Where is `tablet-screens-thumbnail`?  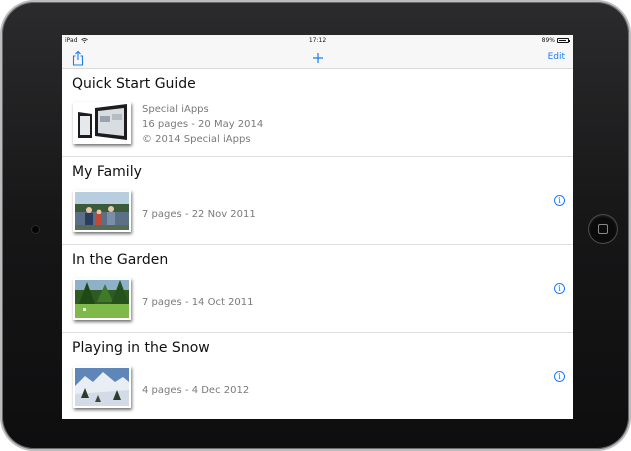 tablet-screens-thumbnail is located at coordinates (102, 123).